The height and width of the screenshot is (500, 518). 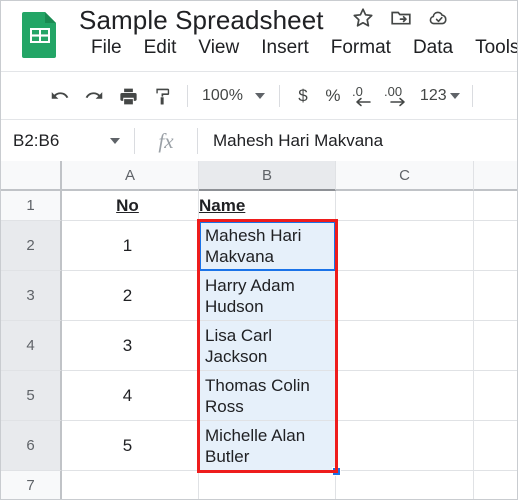 I want to click on increase-decimal-icon: .00, so click(x=399, y=96).